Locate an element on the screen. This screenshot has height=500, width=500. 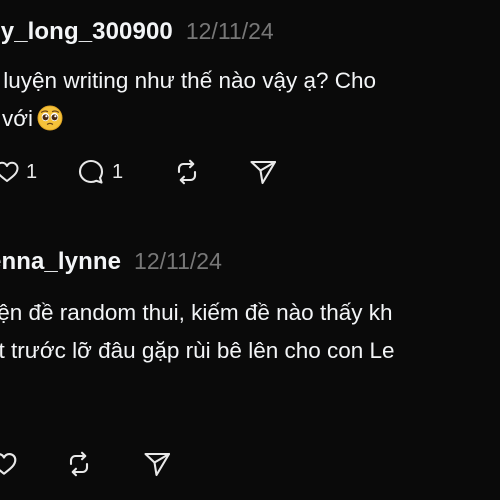
post-text-line-2: os với is located at coordinates (188, 121).